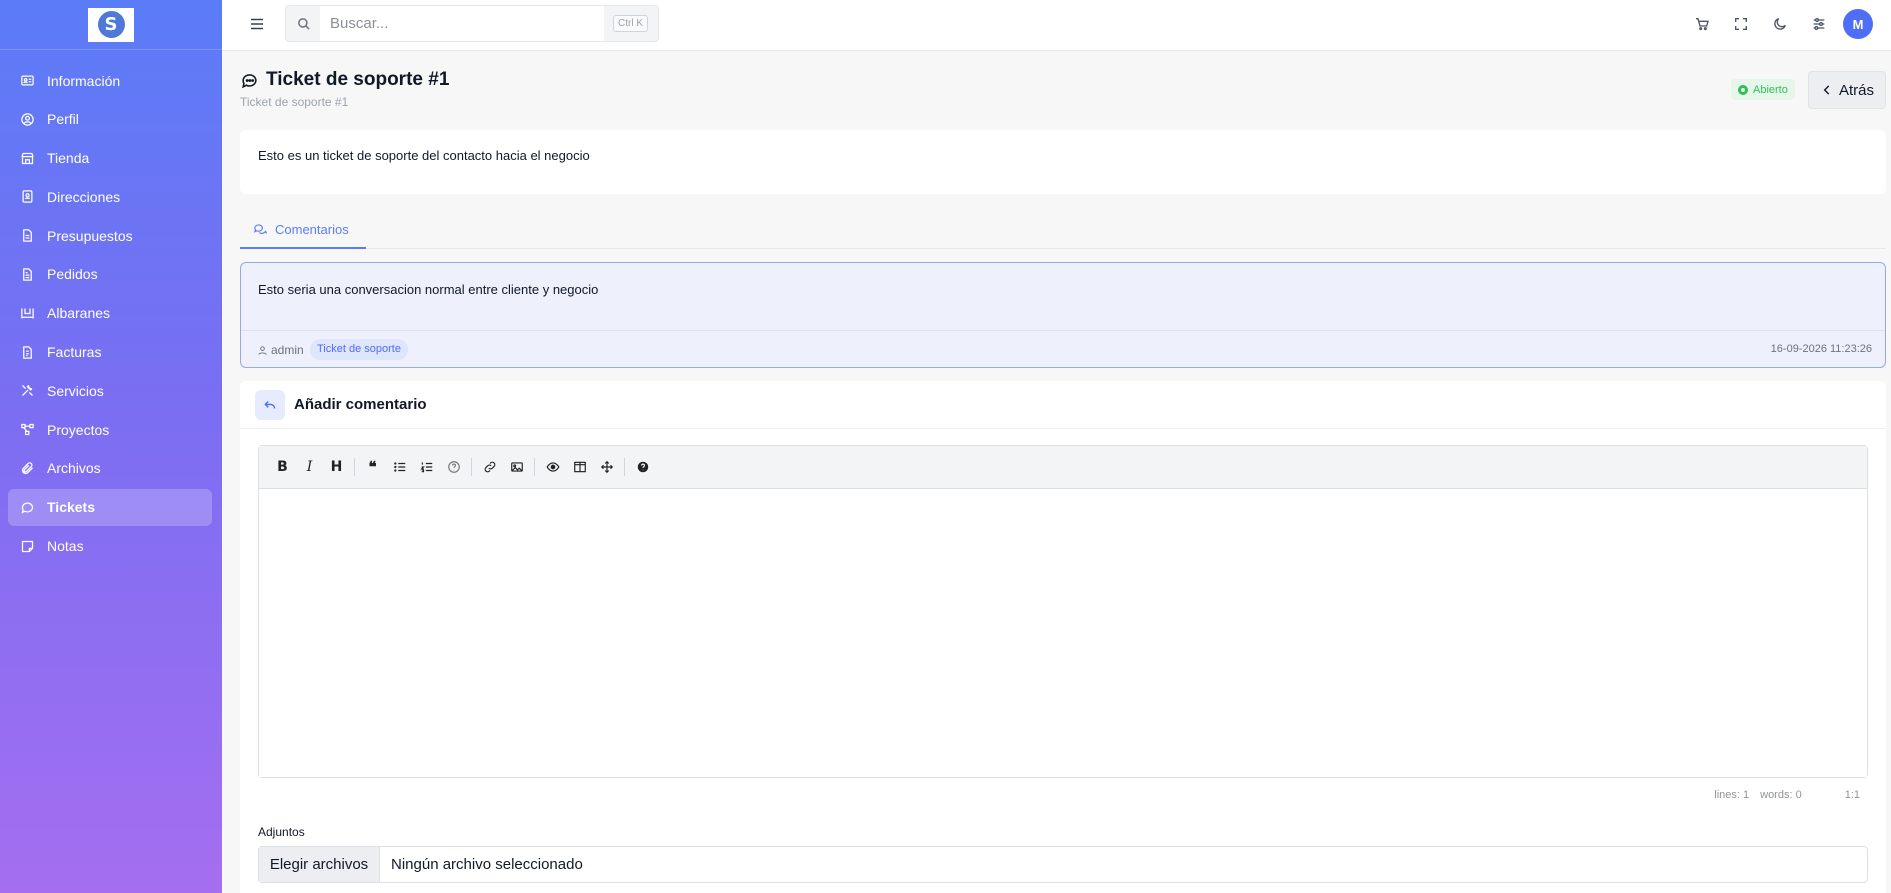  I want to click on editor-toolbar: B I H ❝, so click(1063, 467).